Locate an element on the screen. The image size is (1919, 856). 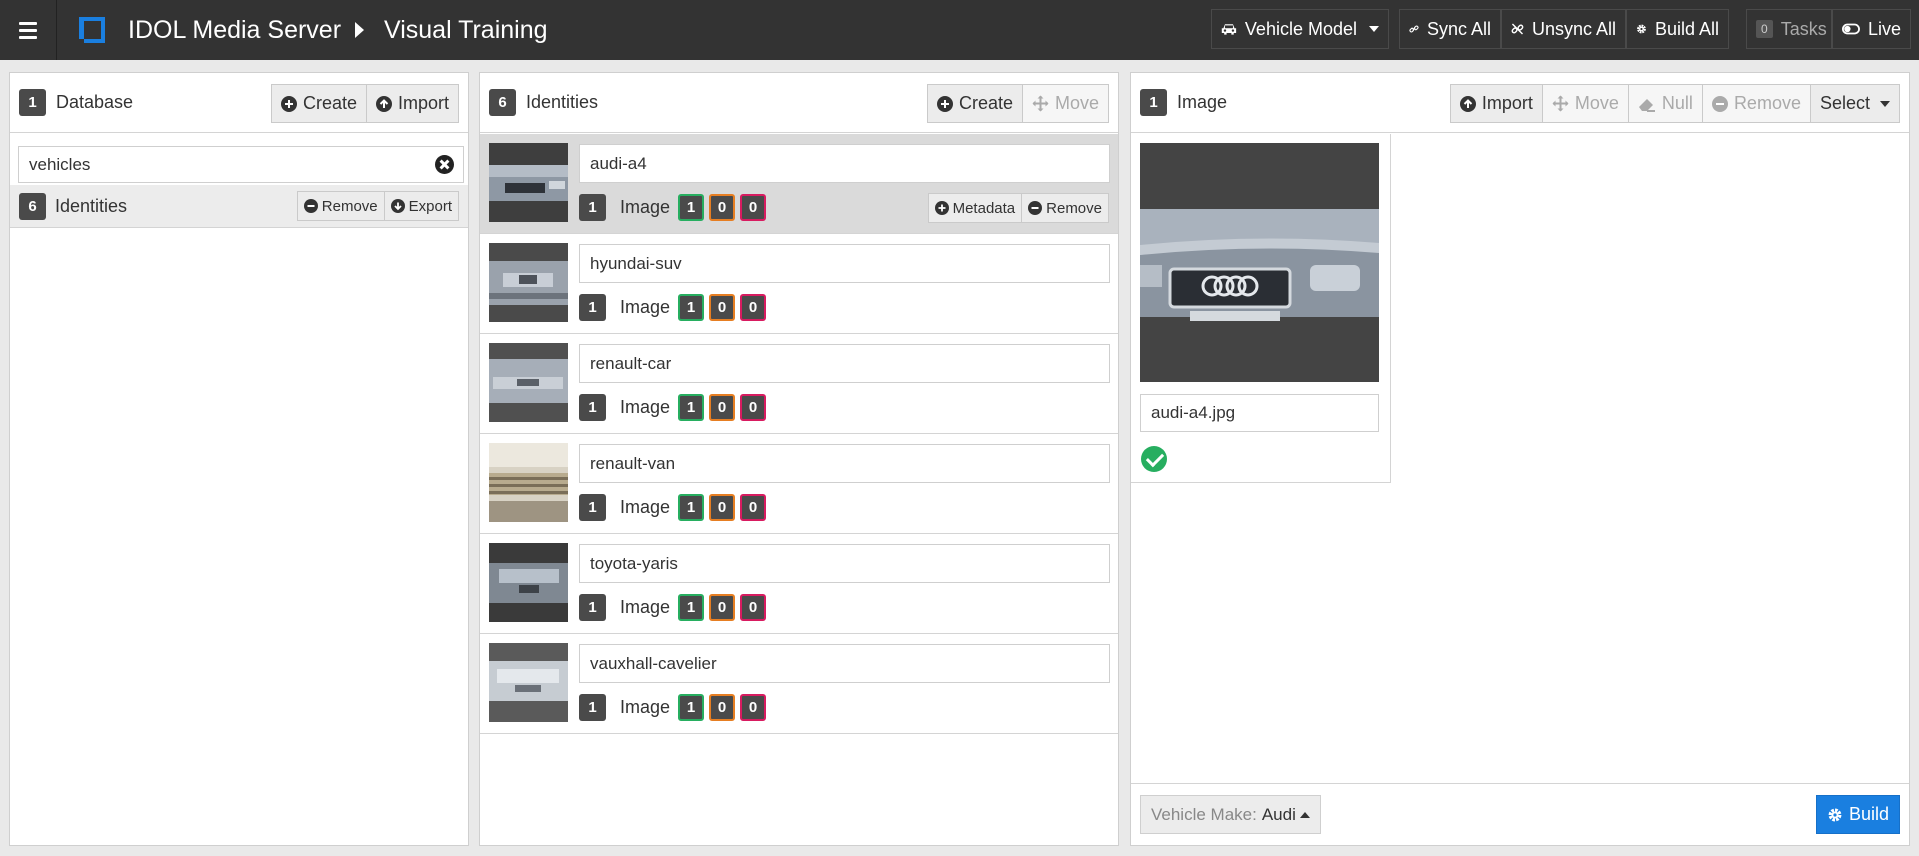
image-actions: Import Move Null Remove Select is located at coordinates (1674, 103).